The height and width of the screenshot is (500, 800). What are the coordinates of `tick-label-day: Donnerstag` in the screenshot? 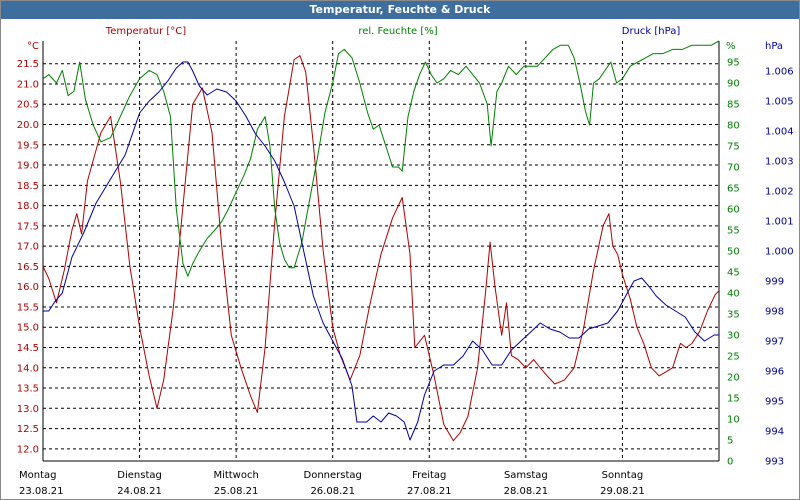 It's located at (333, 475).